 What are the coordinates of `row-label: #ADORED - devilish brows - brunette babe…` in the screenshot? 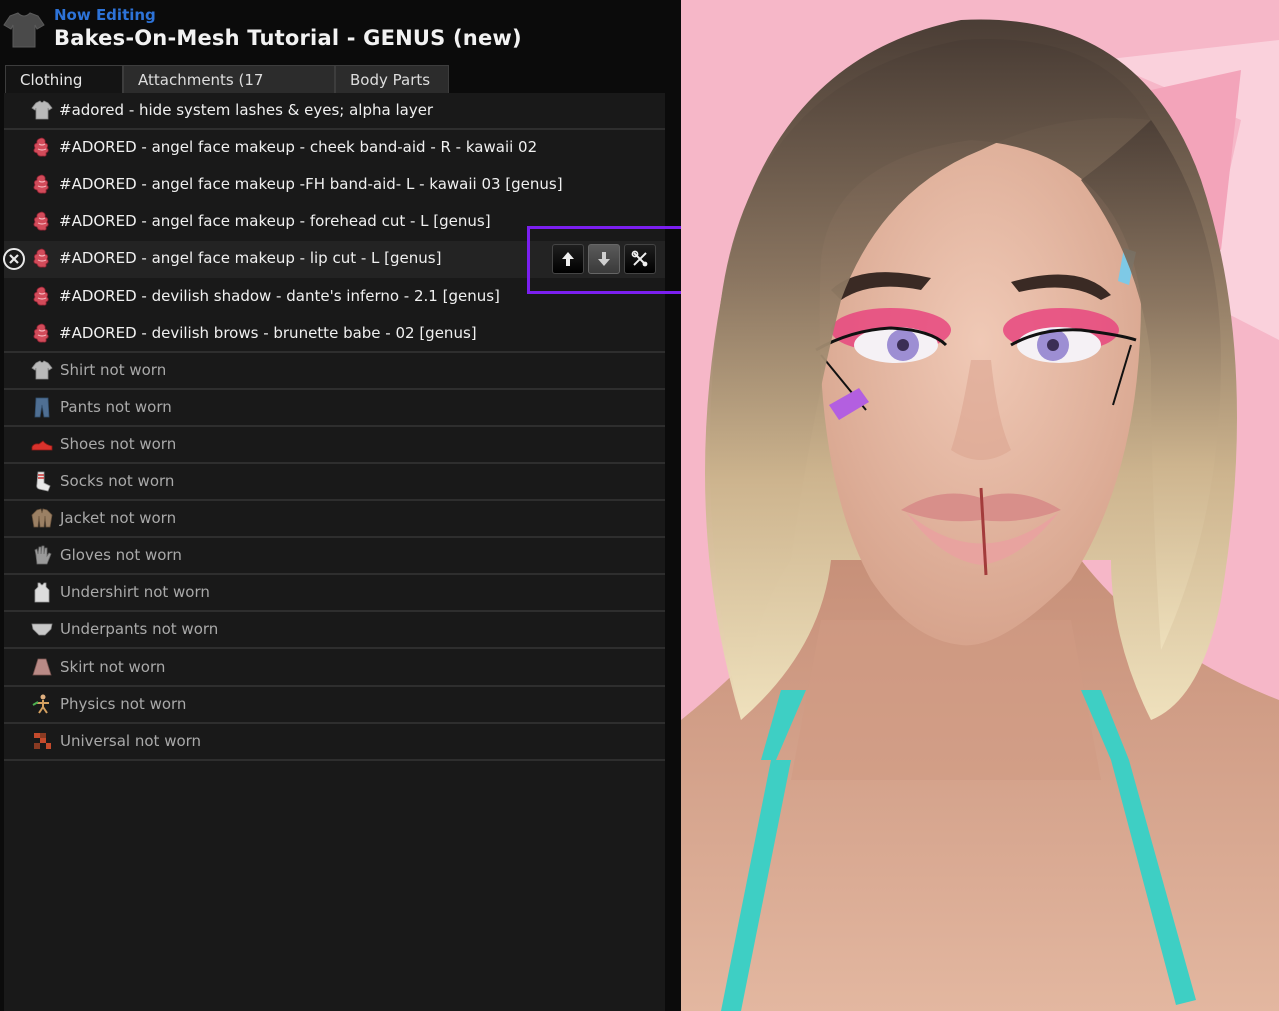 It's located at (268, 332).